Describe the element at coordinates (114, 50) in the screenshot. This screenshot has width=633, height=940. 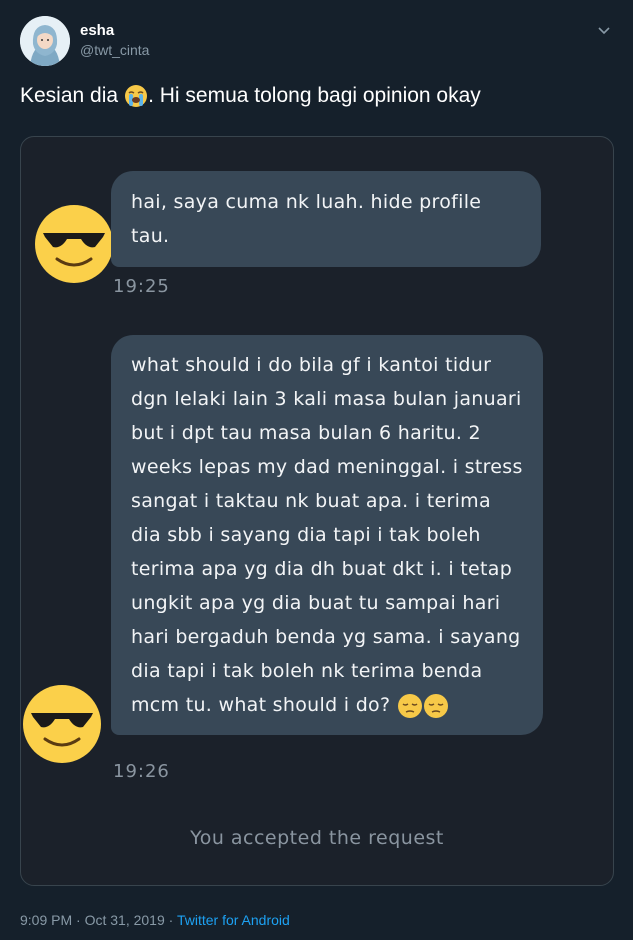
I see `author-handle: @twt_cinta` at that location.